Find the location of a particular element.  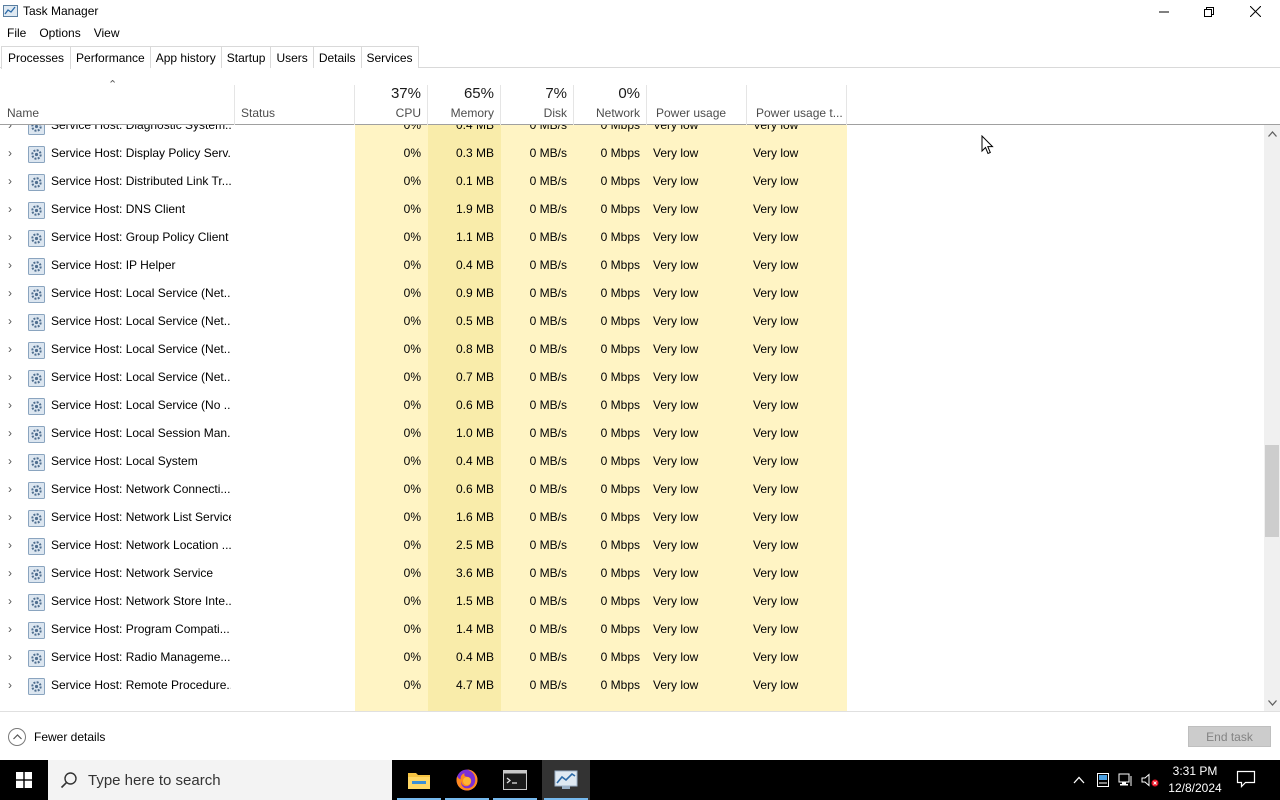

tab-details: Details is located at coordinates (337, 57).